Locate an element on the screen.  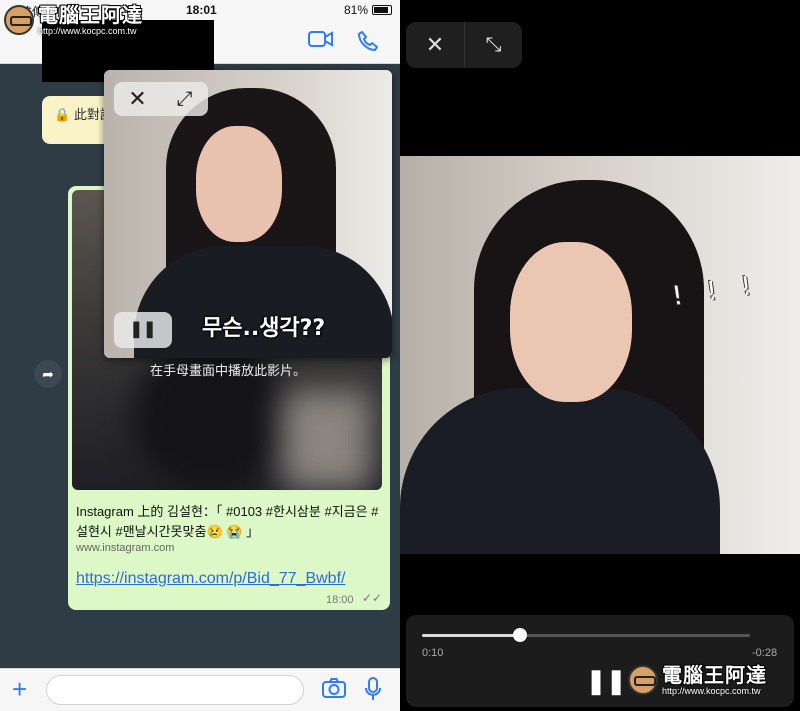
progress-fill is located at coordinates (471, 635).